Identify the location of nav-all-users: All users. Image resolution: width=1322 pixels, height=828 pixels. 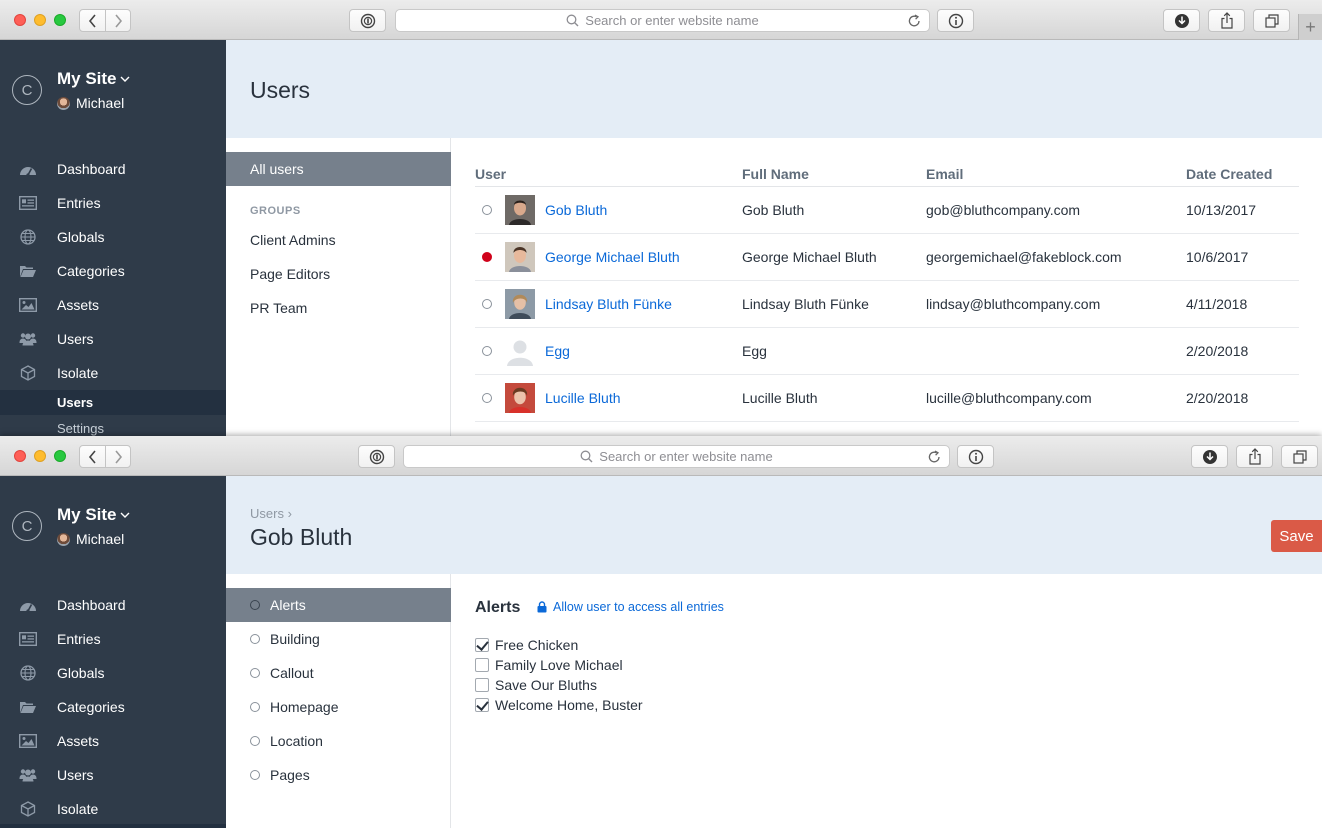
(338, 169).